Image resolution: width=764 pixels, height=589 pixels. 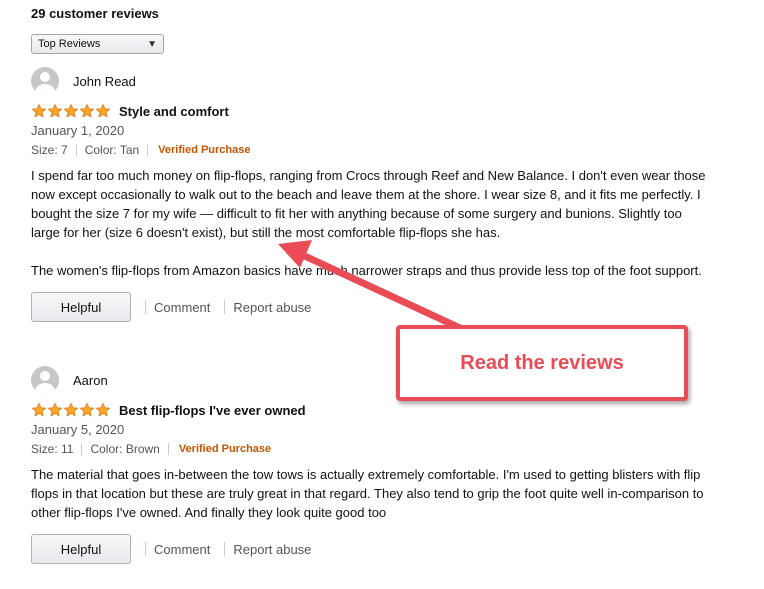 I want to click on review-date: January 5, 2020, so click(x=78, y=429).